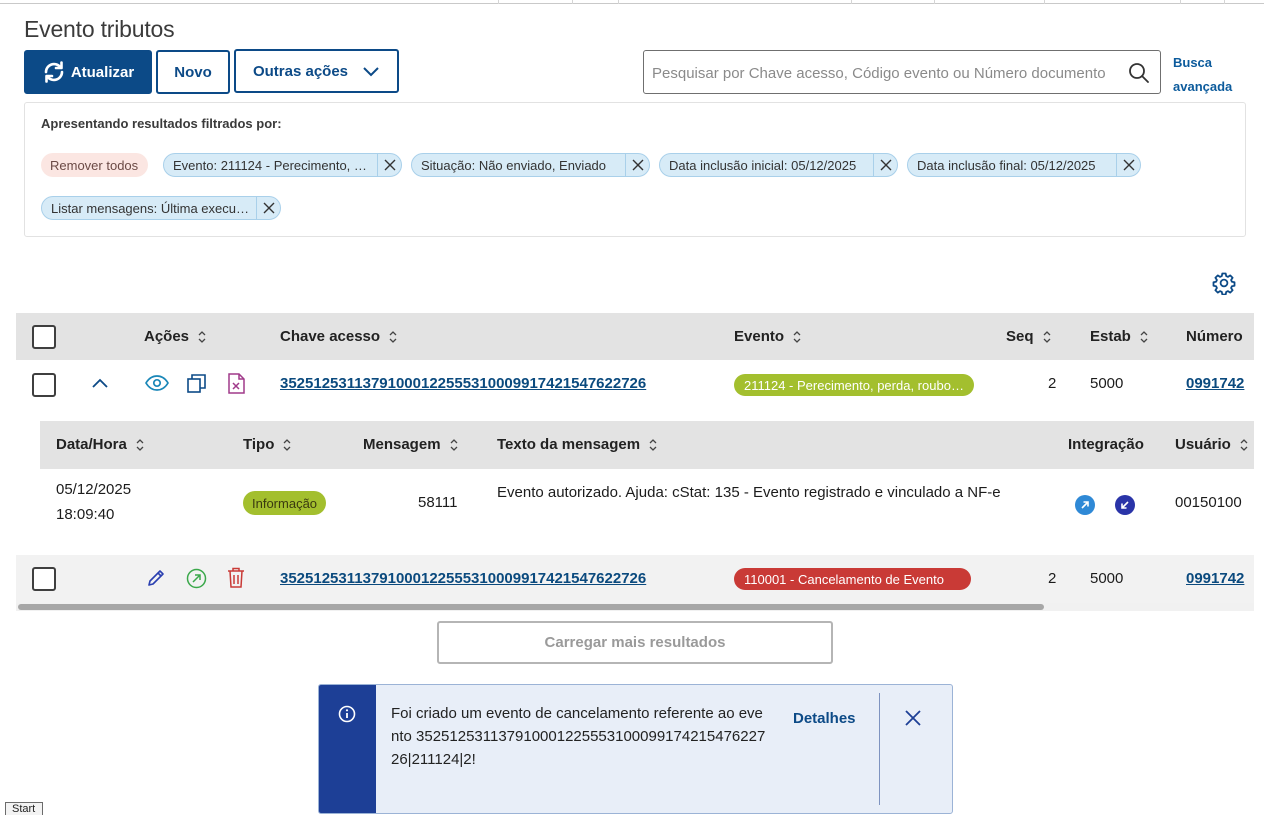 The width and height of the screenshot is (1264, 815). What do you see at coordinates (94, 489) in the screenshot?
I see `message-date: 05/12/2025` at bounding box center [94, 489].